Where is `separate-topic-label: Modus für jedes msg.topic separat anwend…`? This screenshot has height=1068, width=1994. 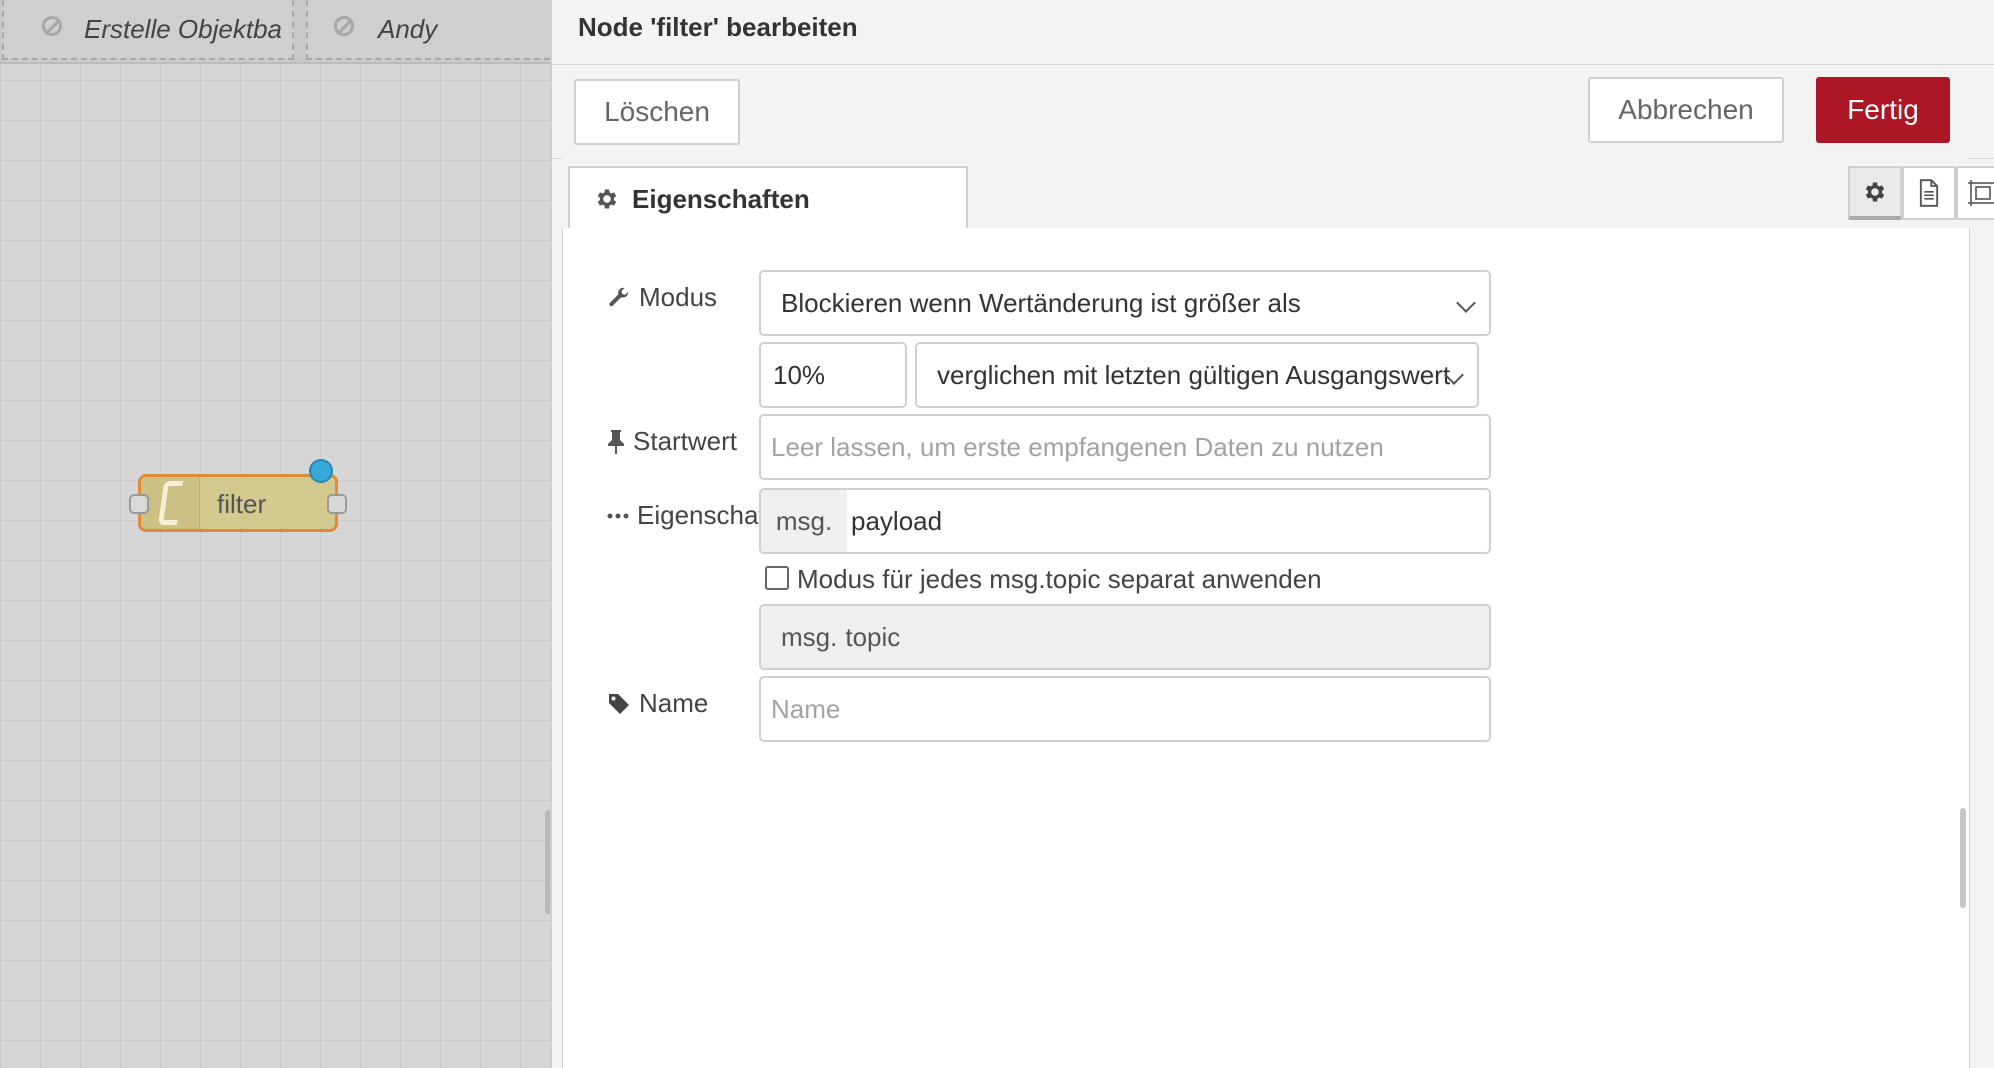 separate-topic-label: Modus für jedes msg.topic separat anwend… is located at coordinates (1059, 579).